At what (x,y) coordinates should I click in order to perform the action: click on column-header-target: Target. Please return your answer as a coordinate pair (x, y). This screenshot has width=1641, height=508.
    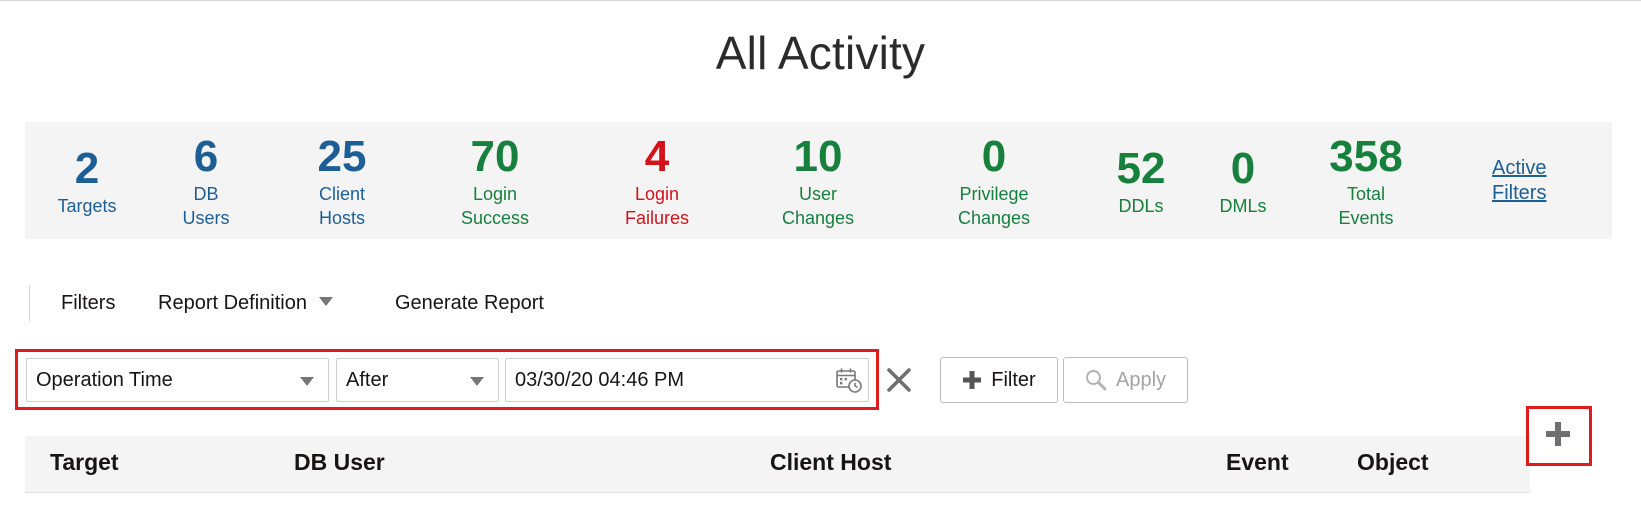
    Looking at the image, I should click on (84, 462).